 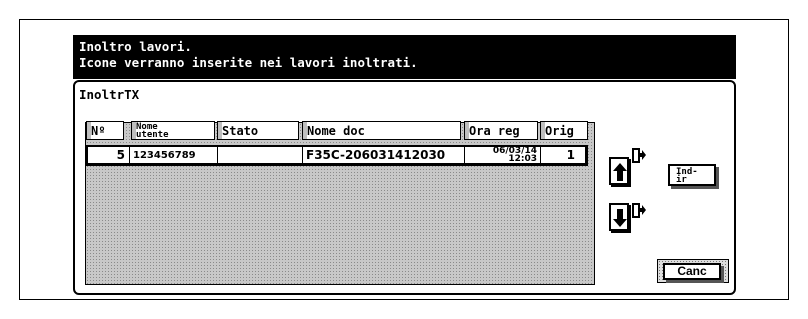 I want to click on row-originals: 1, so click(x=570, y=155).